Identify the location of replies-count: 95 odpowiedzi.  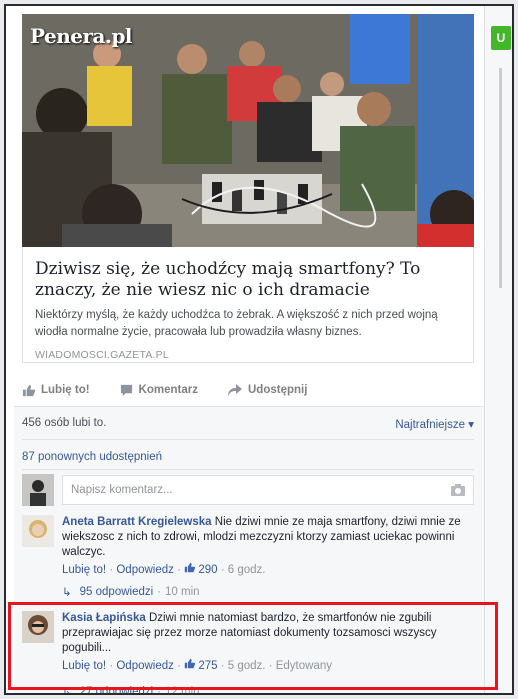
(116, 592).